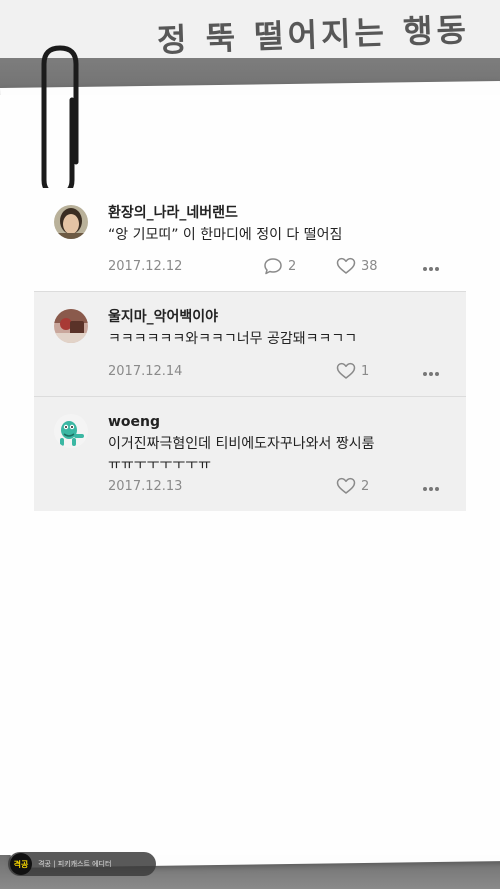 The height and width of the screenshot is (889, 500). Describe the element at coordinates (365, 486) in the screenshot. I see `like-count-value: 2` at that location.